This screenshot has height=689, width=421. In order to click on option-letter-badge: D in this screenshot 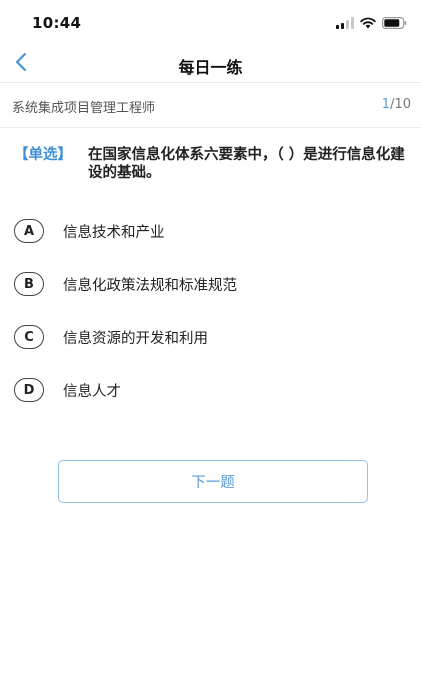, I will do `click(29, 390)`.